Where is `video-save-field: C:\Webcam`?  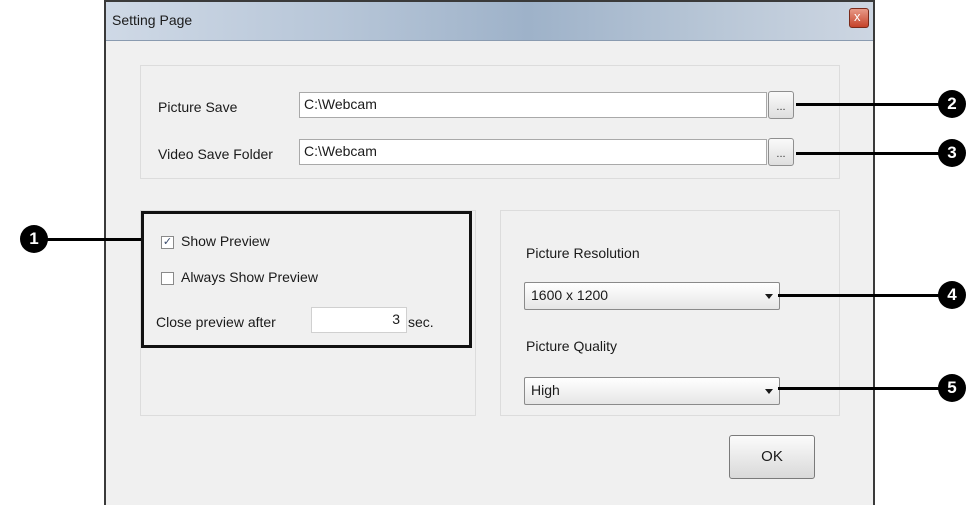
video-save-field: C:\Webcam is located at coordinates (533, 152).